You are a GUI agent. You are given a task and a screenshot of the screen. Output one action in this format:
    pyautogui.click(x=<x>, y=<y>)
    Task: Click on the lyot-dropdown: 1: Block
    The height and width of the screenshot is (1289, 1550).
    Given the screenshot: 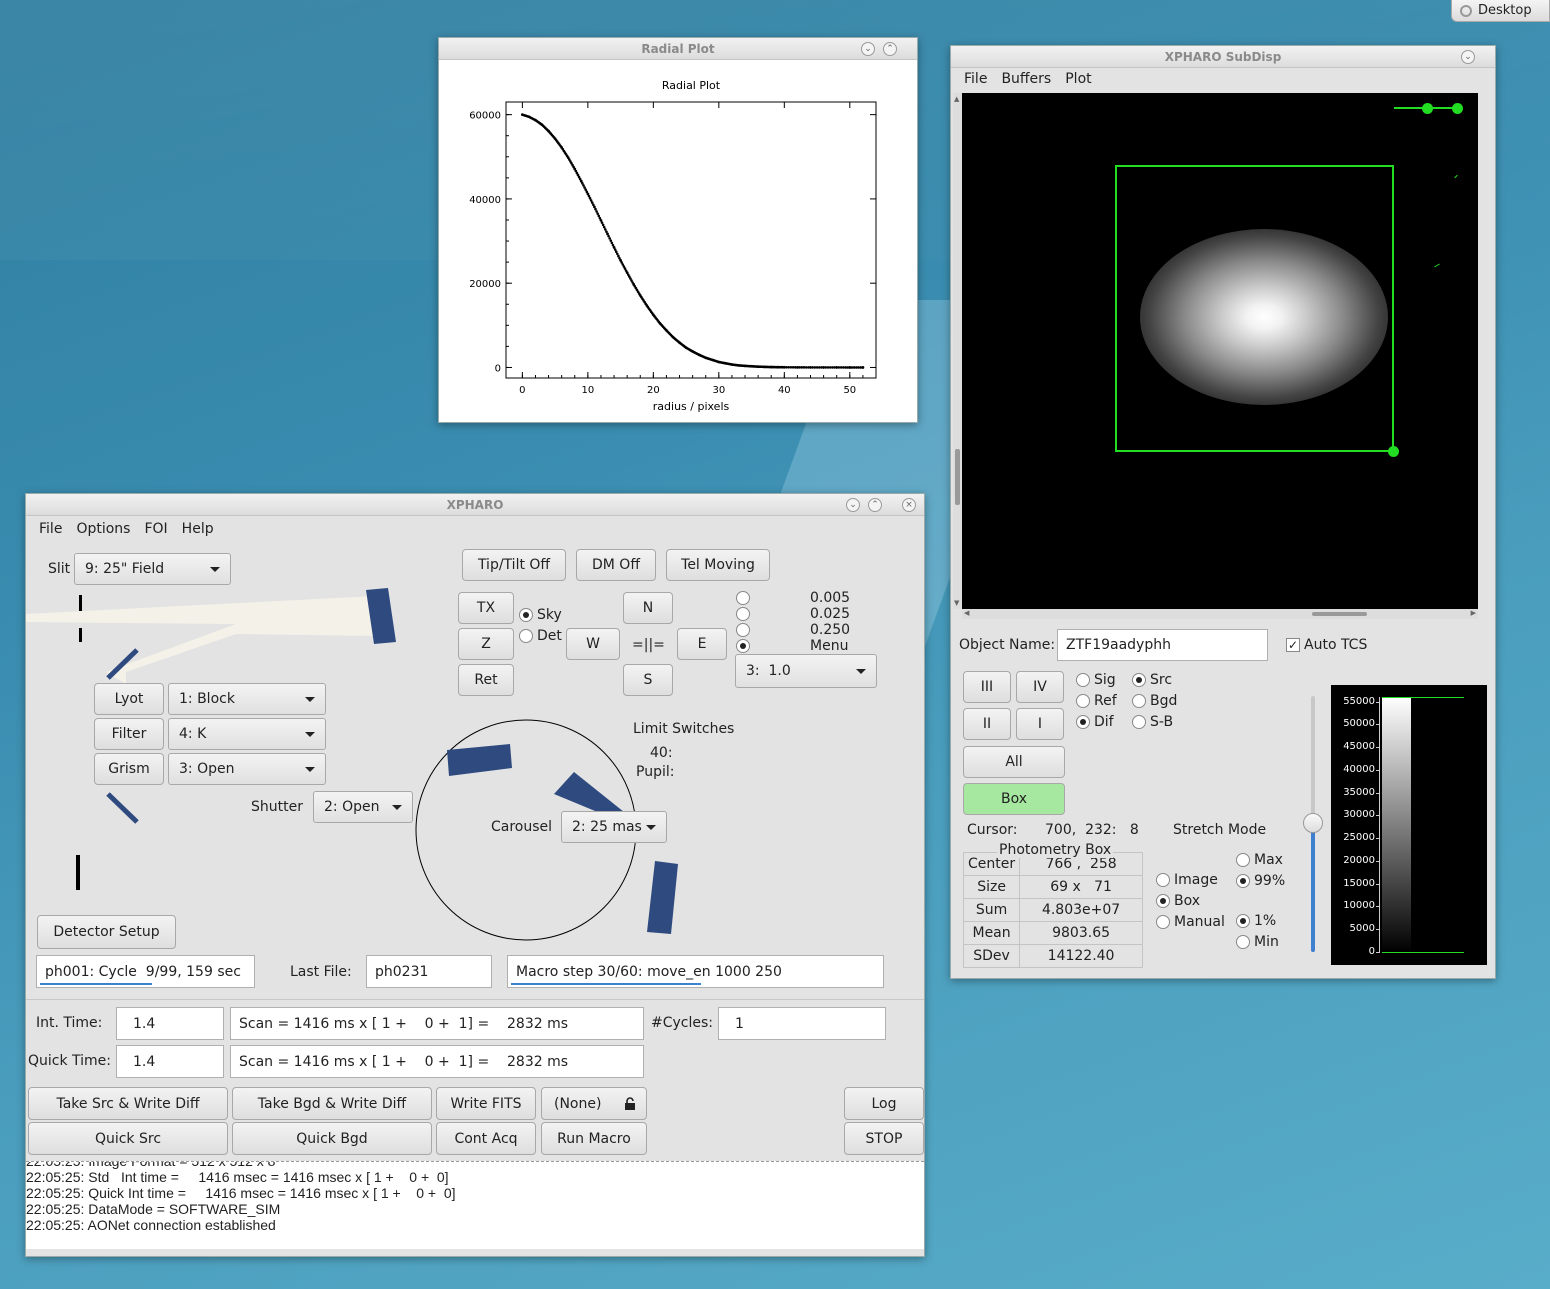 What is the action you would take?
    pyautogui.click(x=247, y=699)
    